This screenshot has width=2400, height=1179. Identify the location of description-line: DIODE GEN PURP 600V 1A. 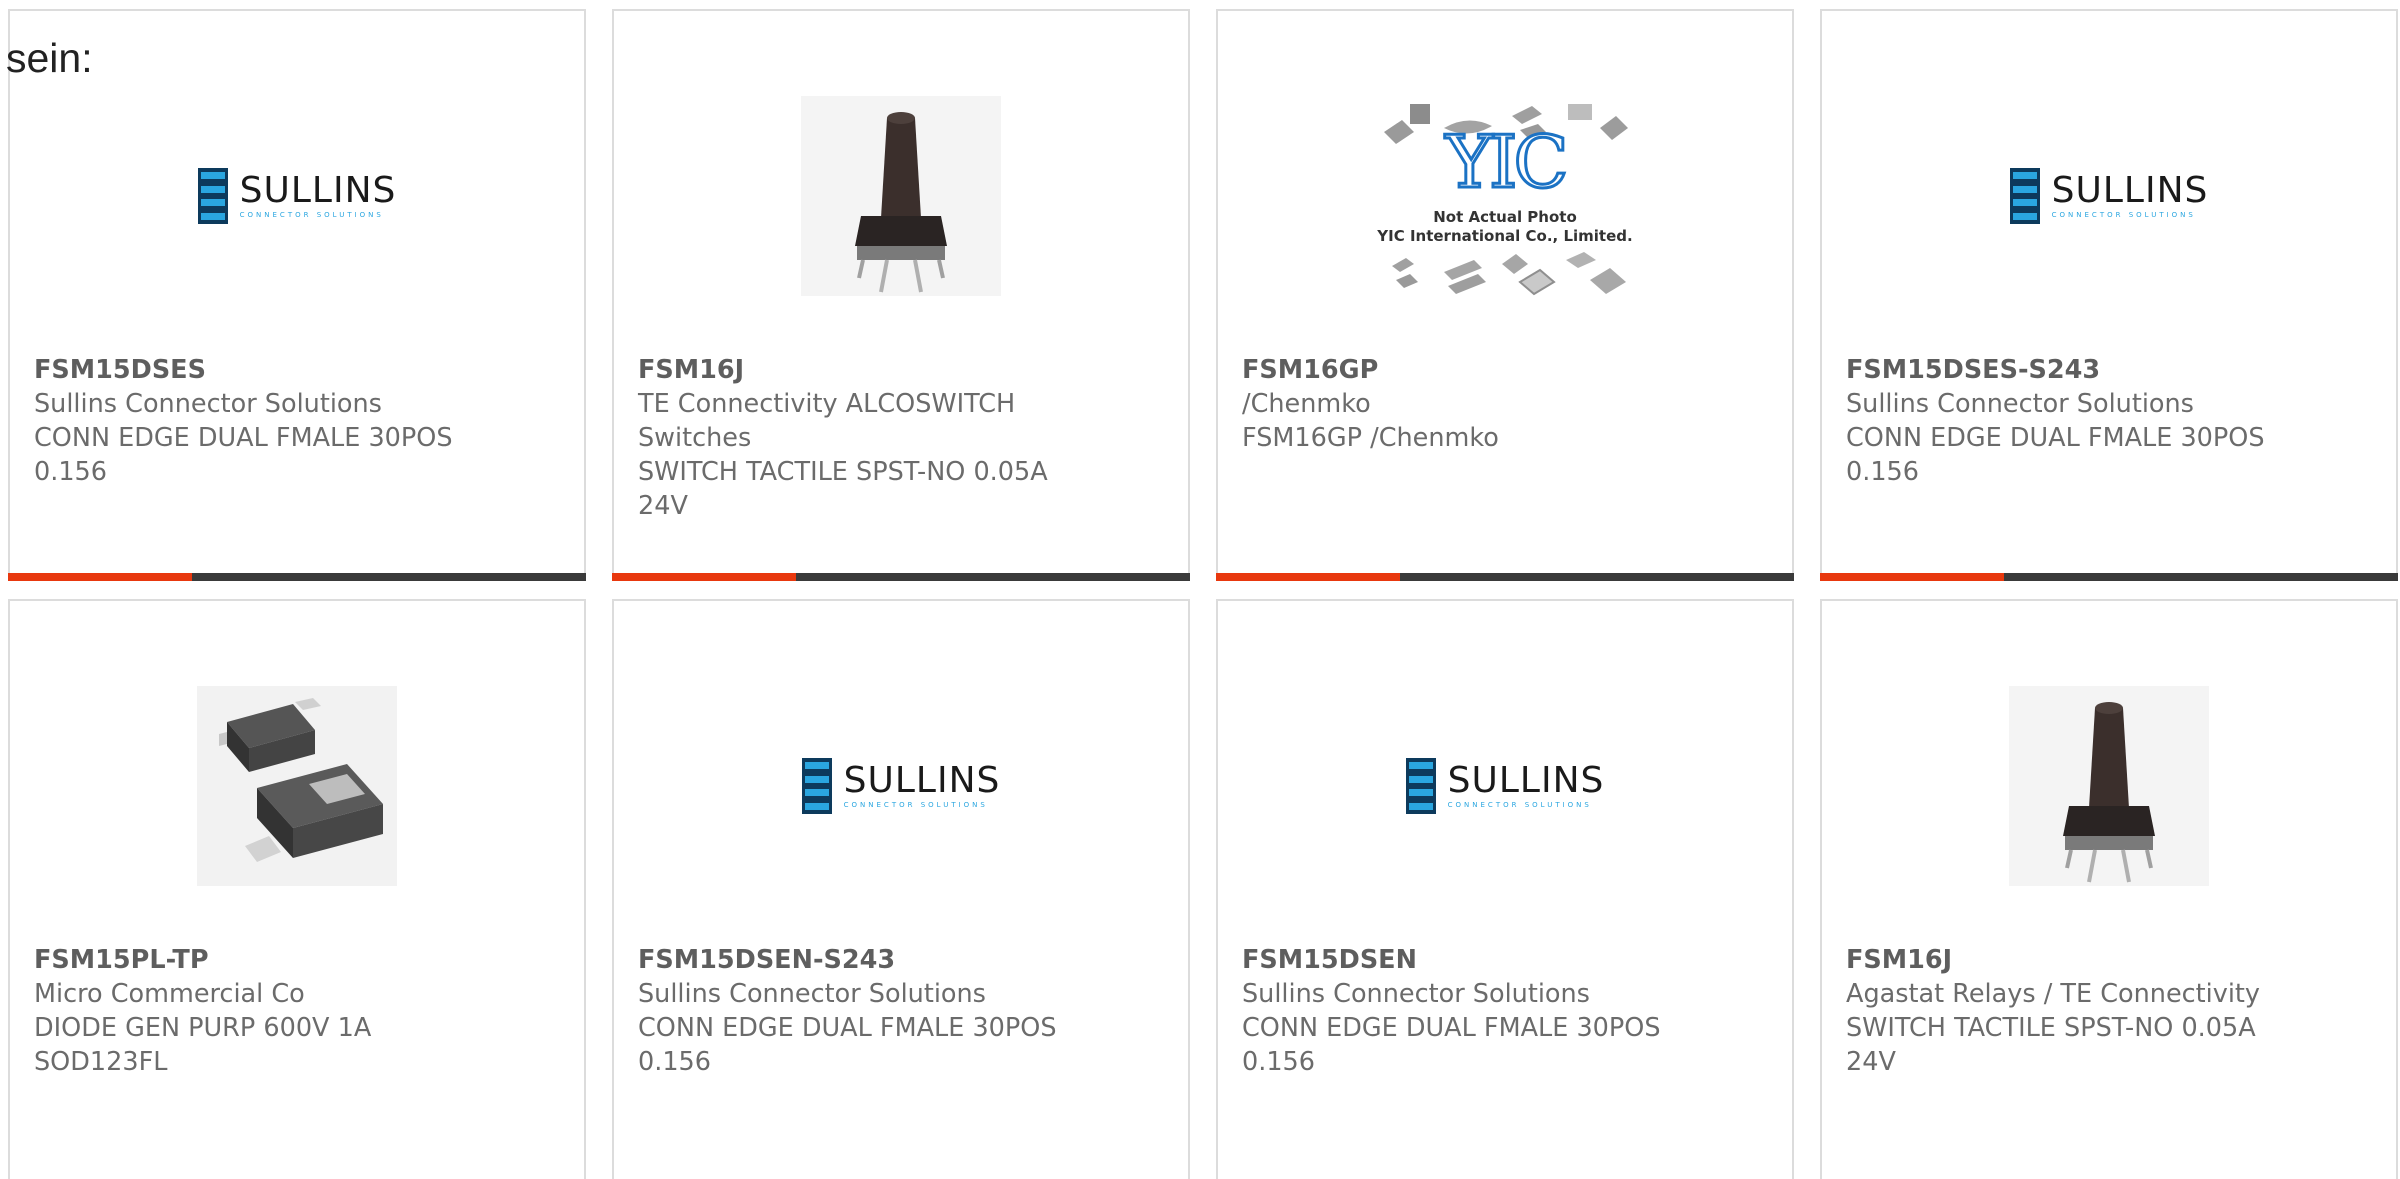
(203, 1028).